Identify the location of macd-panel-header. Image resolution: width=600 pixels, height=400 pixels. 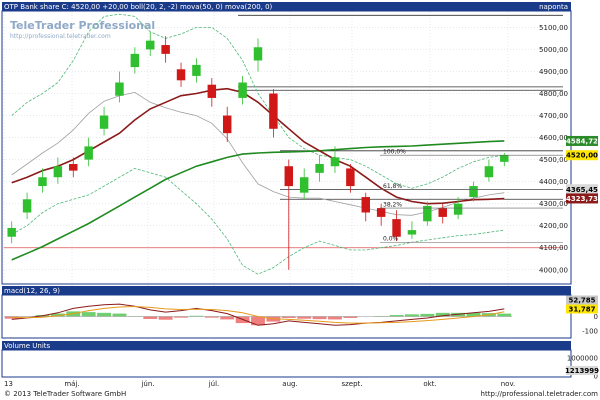
(286, 290).